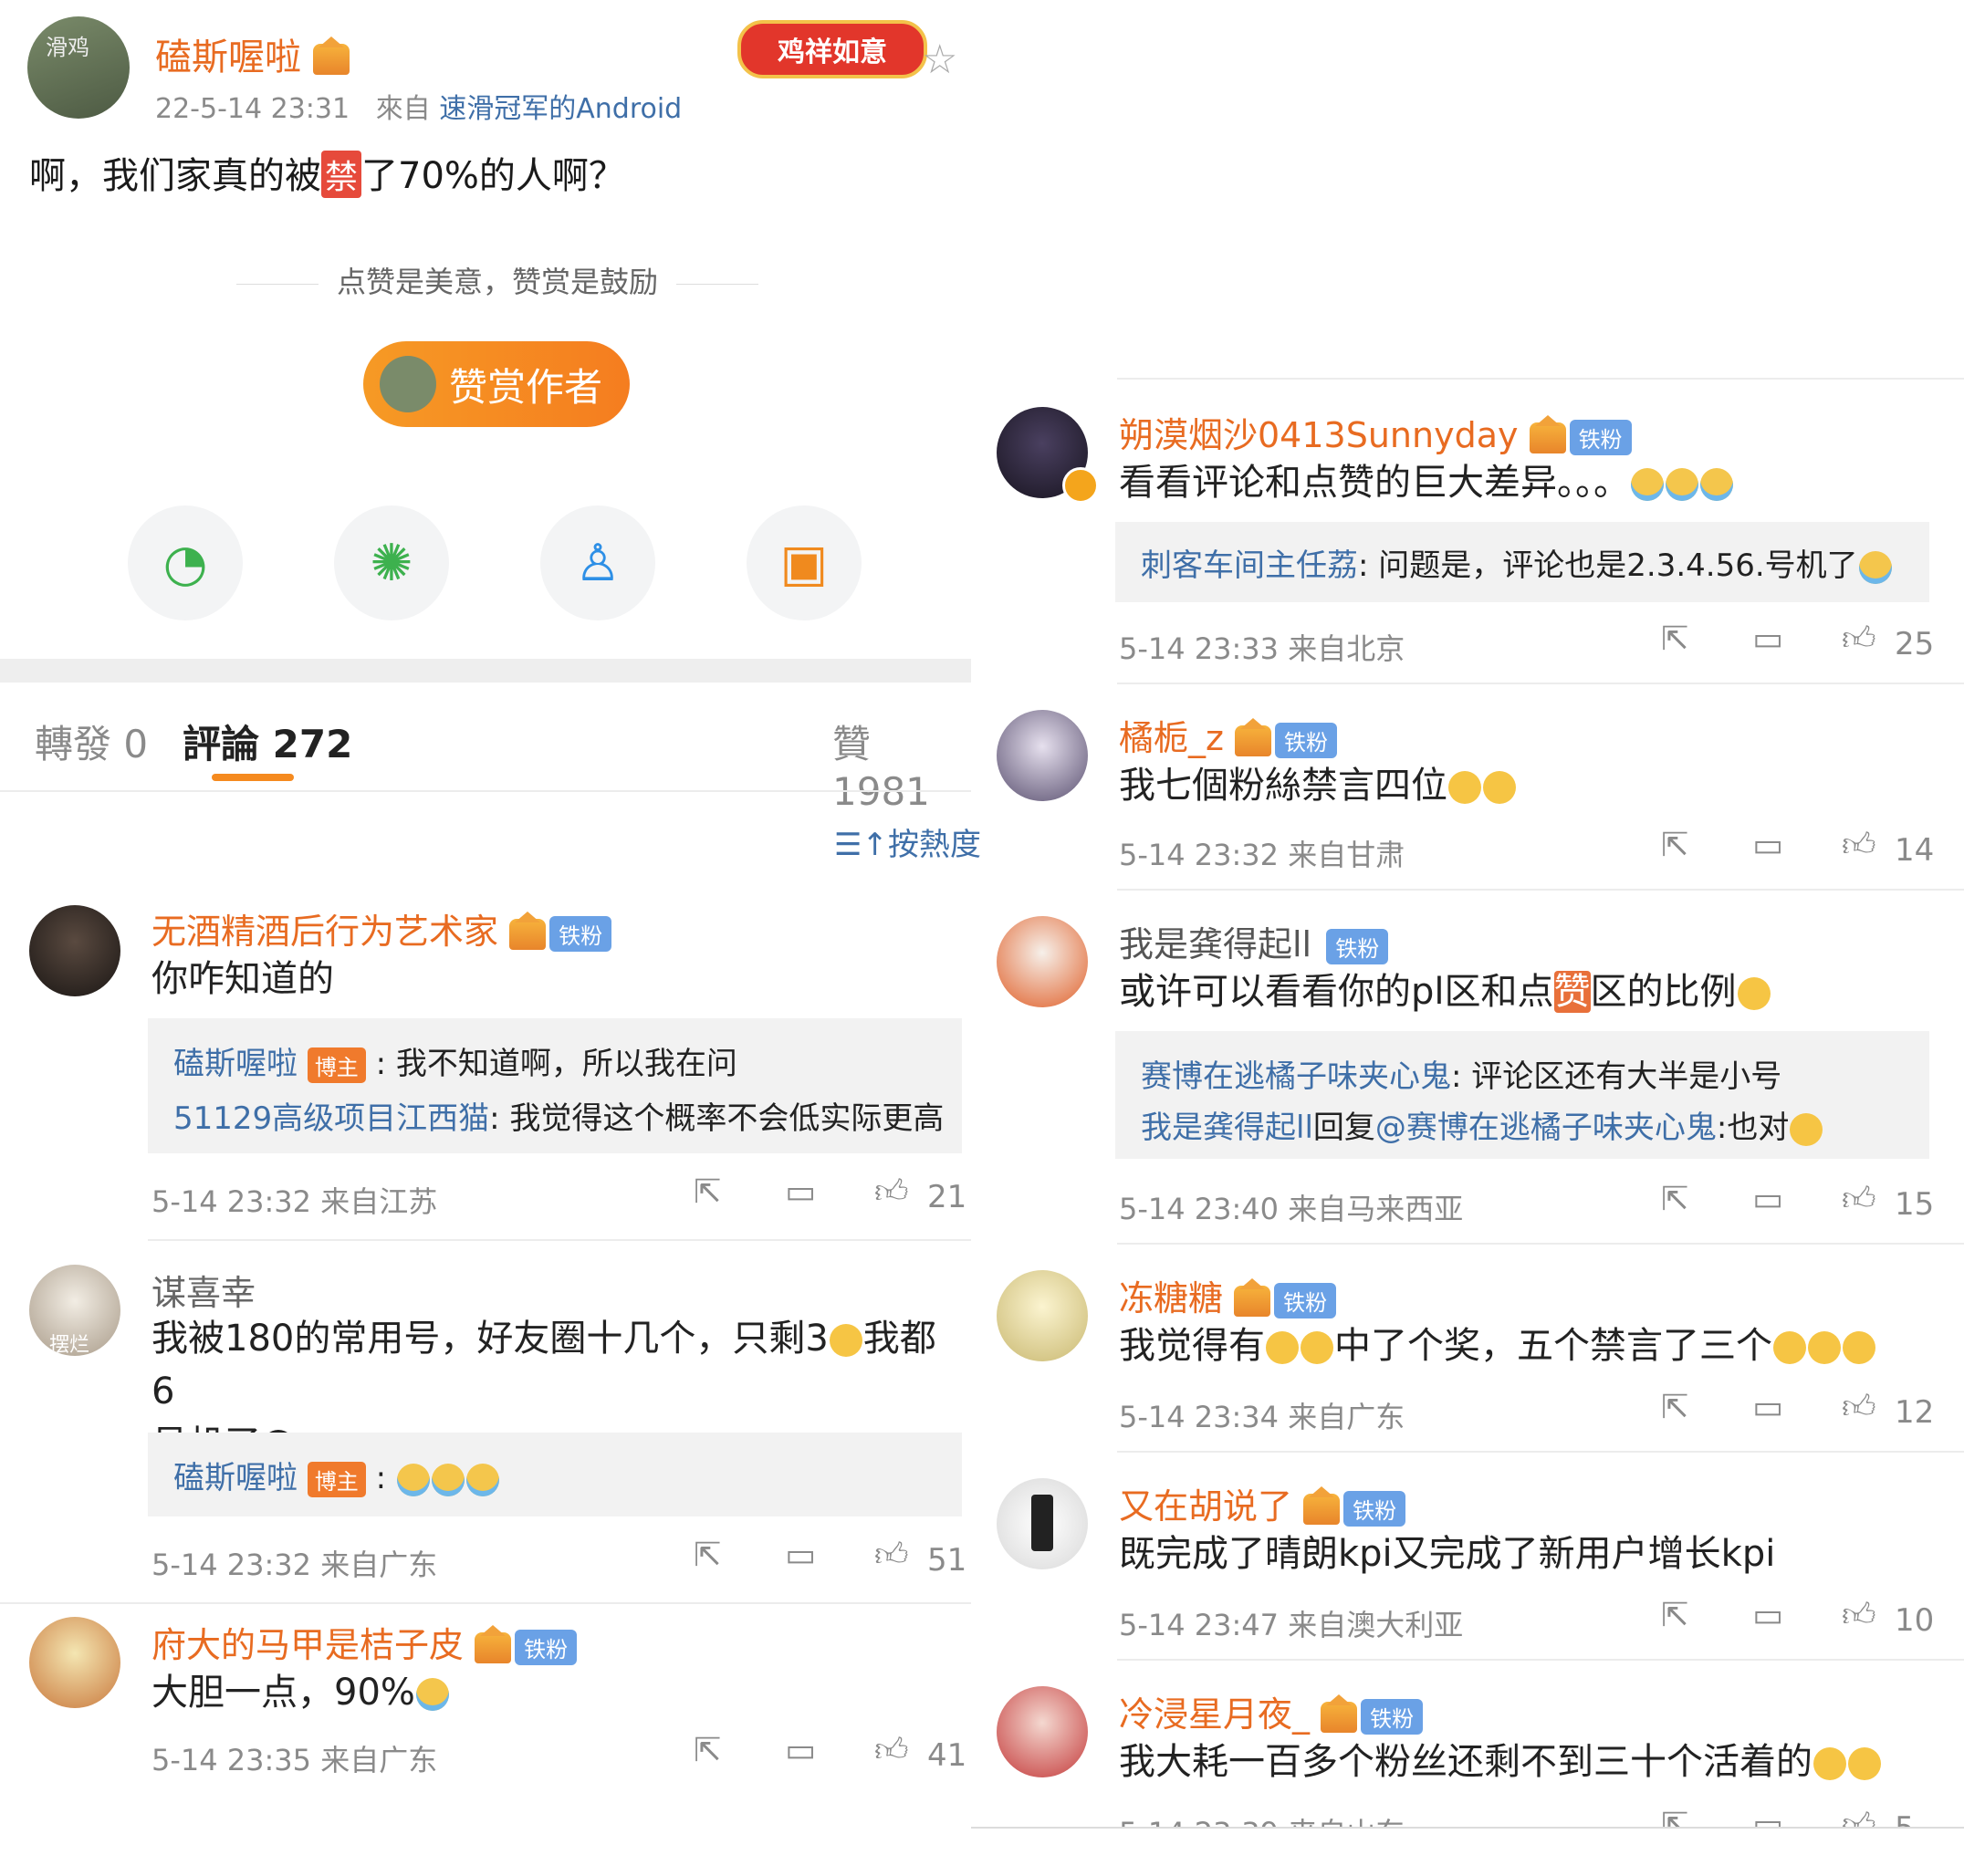  I want to click on save-image-button: ▣, so click(804, 562).